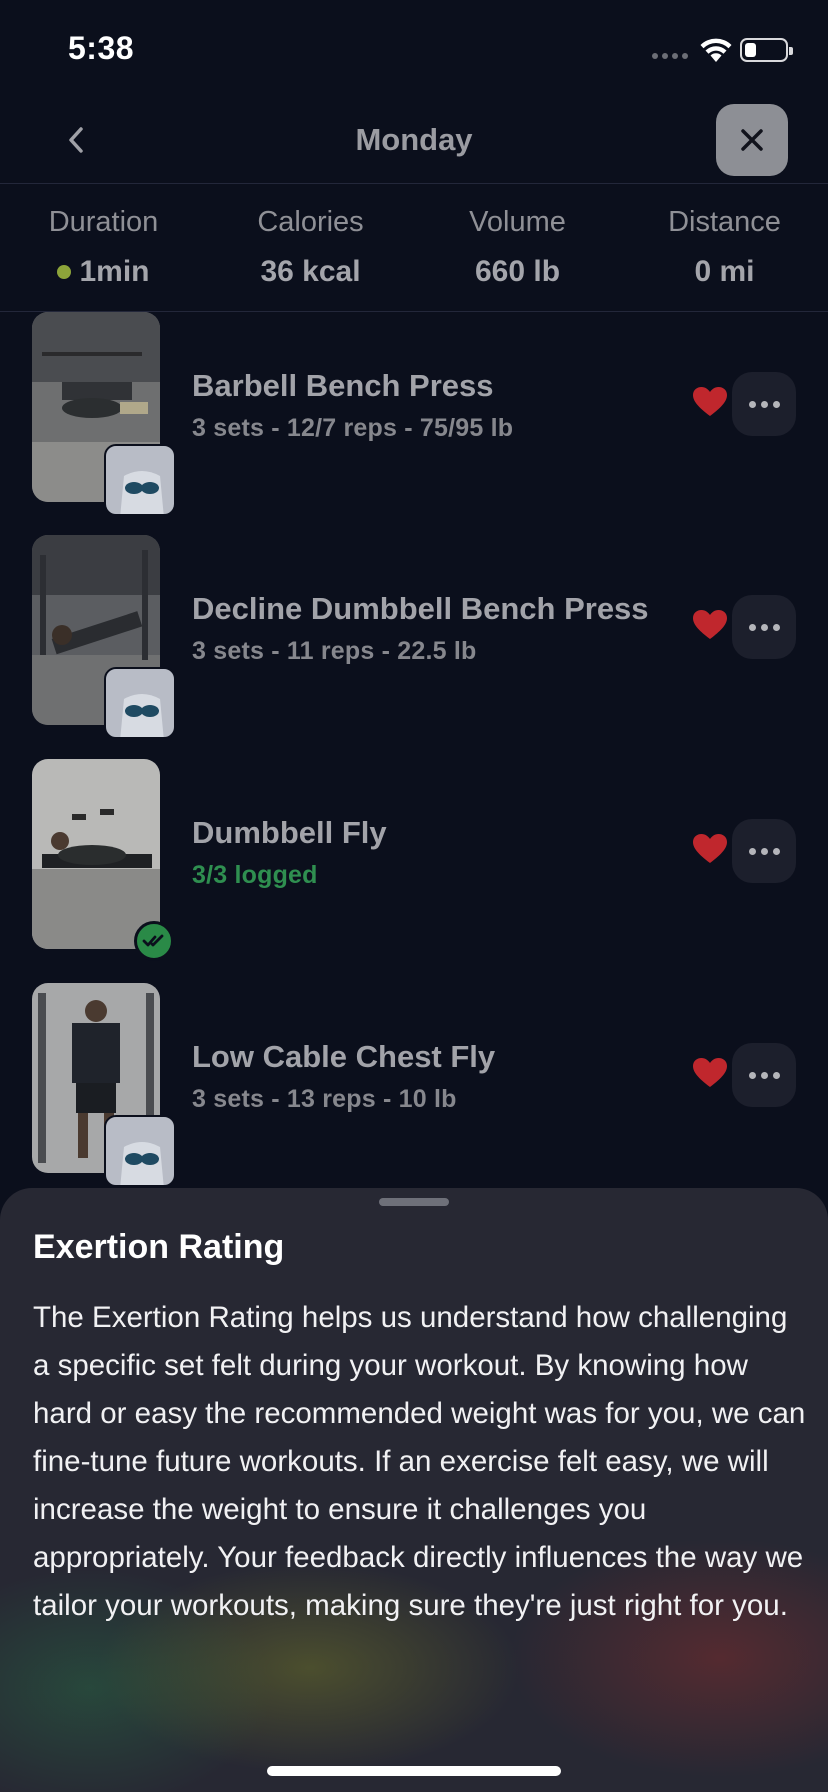  I want to click on signal-icon, so click(670, 56).